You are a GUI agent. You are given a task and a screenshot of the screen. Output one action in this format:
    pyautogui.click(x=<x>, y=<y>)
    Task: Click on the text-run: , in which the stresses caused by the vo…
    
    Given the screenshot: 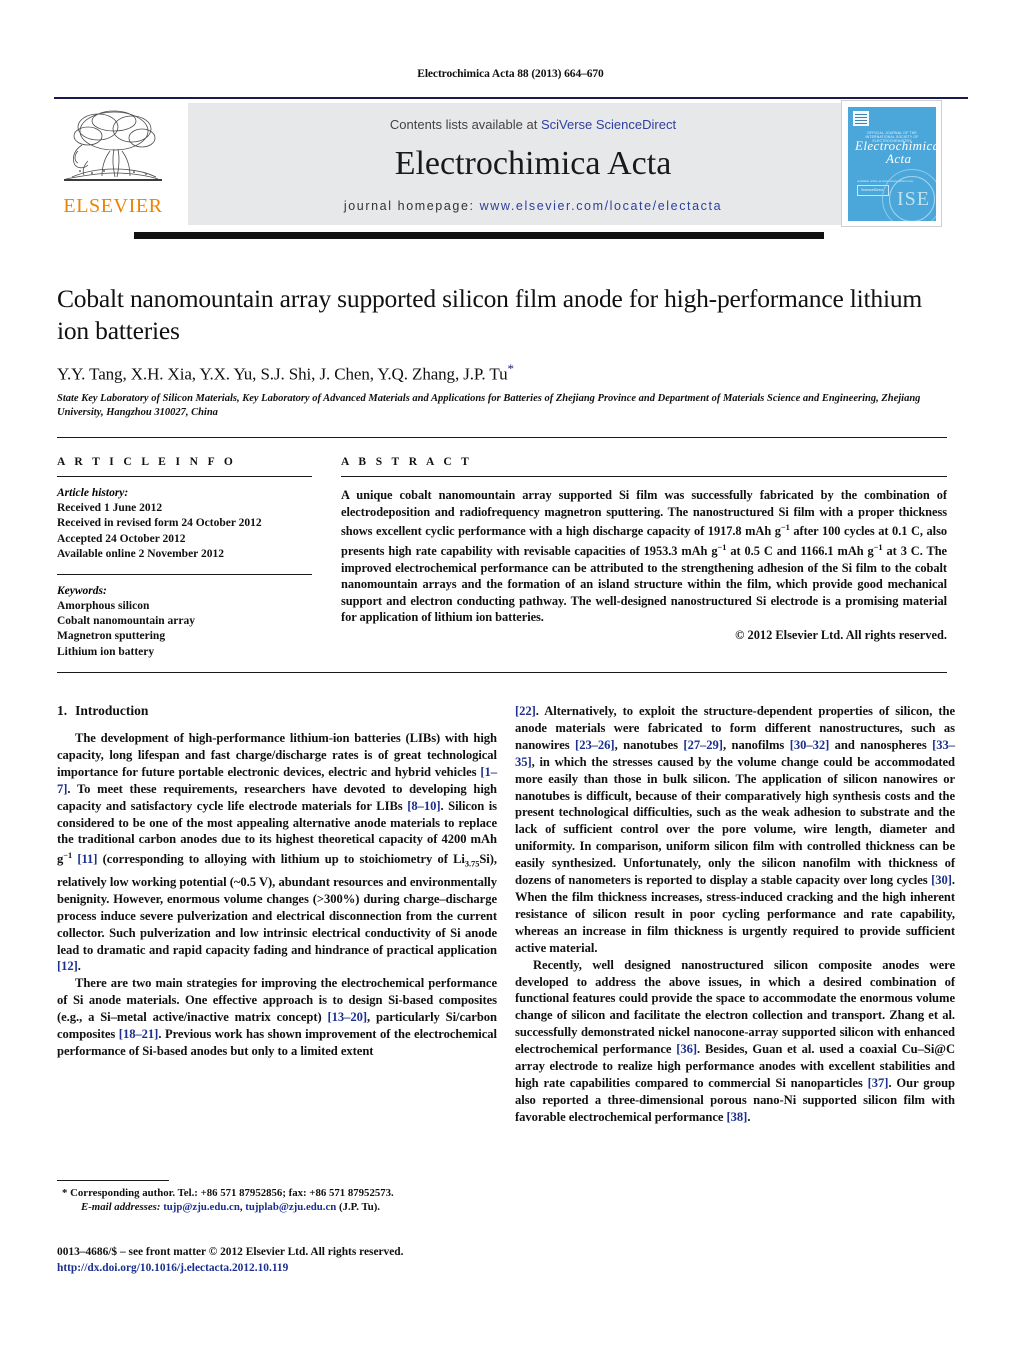 What is the action you would take?
    pyautogui.click(x=735, y=821)
    